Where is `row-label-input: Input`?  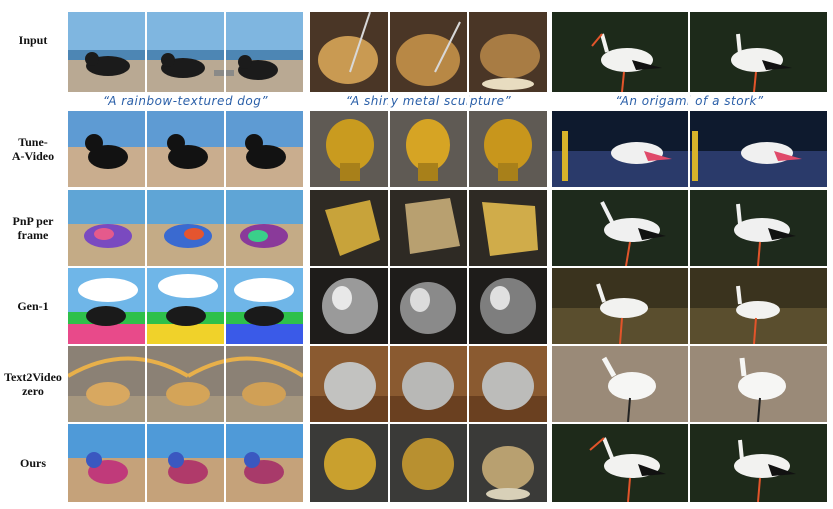
row-label-input: Input is located at coordinates (33, 40).